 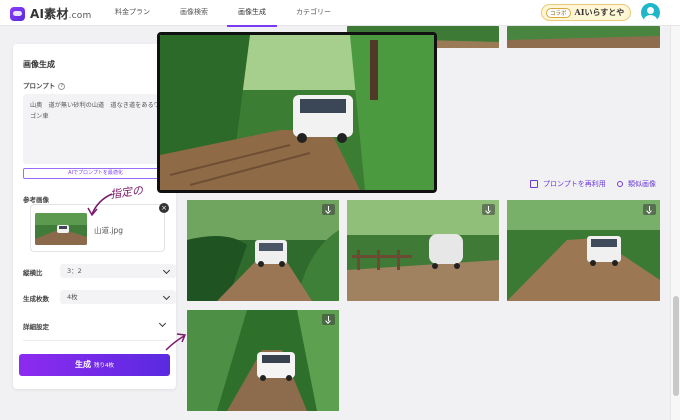 I want to click on annotation-arrows, so click(x=137, y=272).